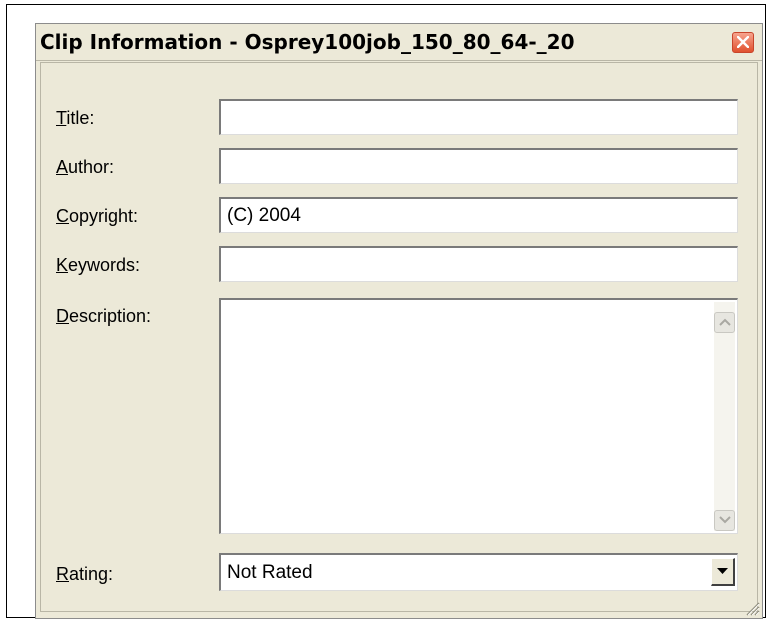 Image resolution: width=772 pixels, height=626 pixels. I want to click on scroll-up-button, so click(724, 322).